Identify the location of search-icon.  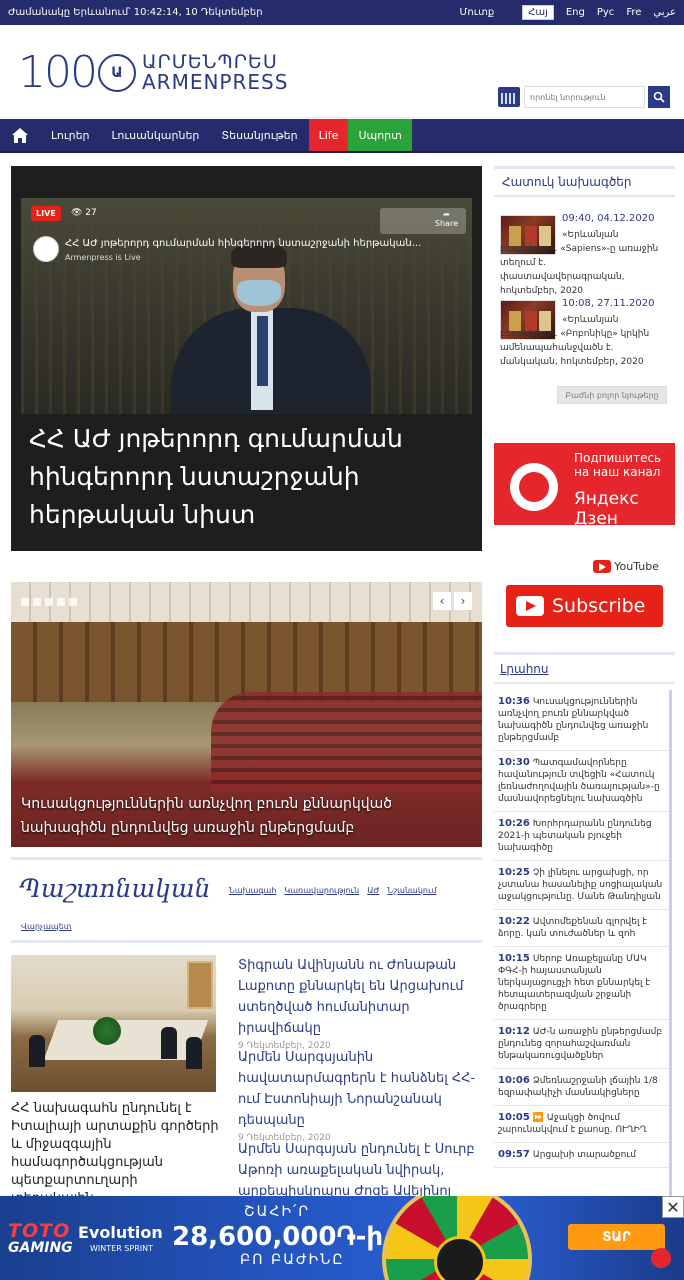
(659, 97).